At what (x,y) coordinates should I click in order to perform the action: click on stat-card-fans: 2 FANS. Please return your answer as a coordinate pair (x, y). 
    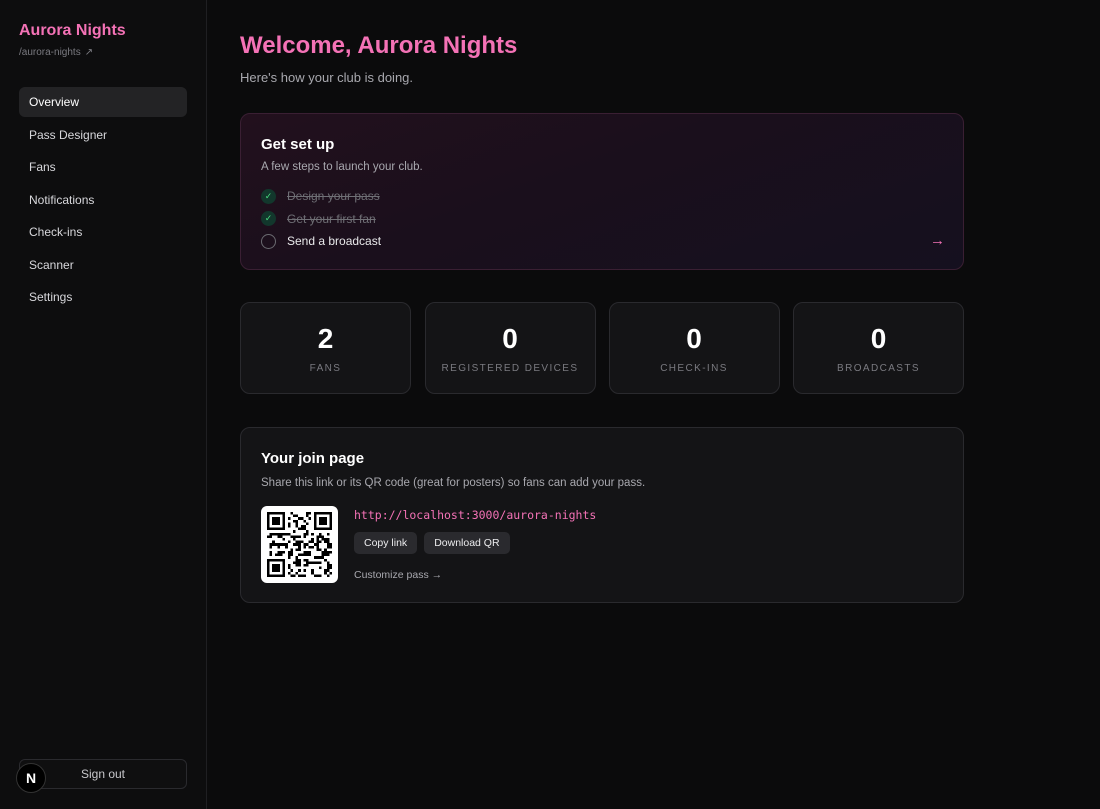
    Looking at the image, I should click on (325, 348).